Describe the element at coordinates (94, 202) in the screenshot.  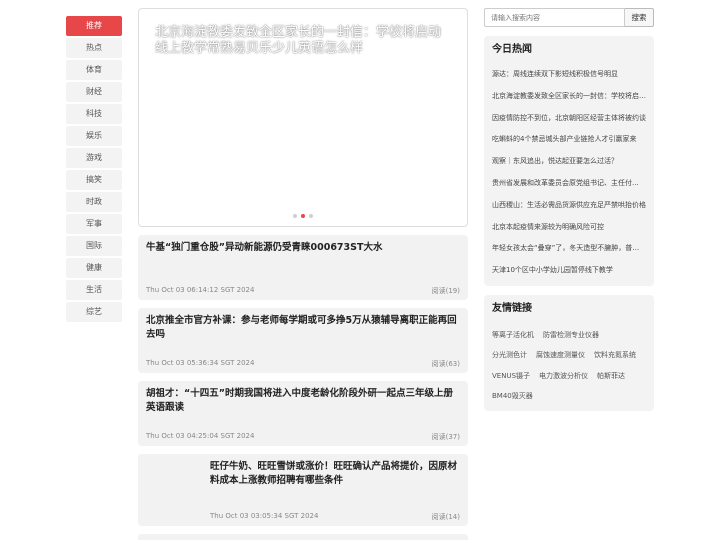
I see `nav-item-politics: 时政` at that location.